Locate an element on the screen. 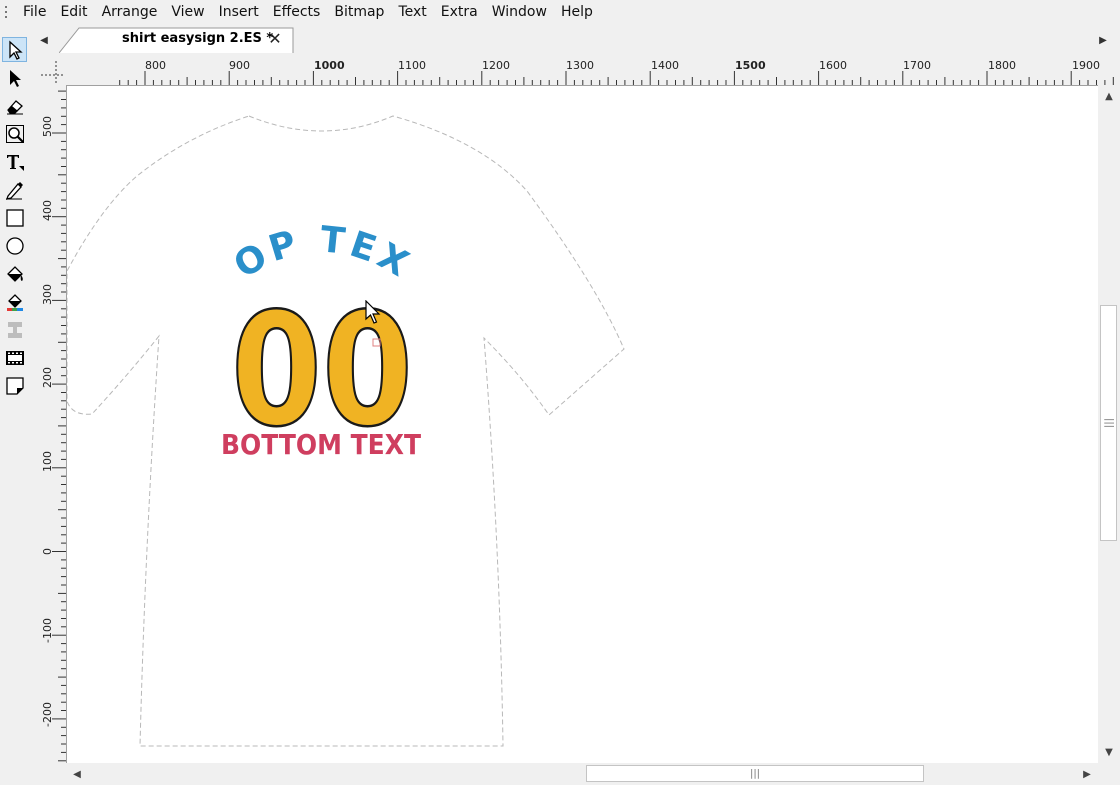 Image resolution: width=1120 pixels, height=785 pixels. tab-title: shirt easysign 2.ES * is located at coordinates (198, 38).